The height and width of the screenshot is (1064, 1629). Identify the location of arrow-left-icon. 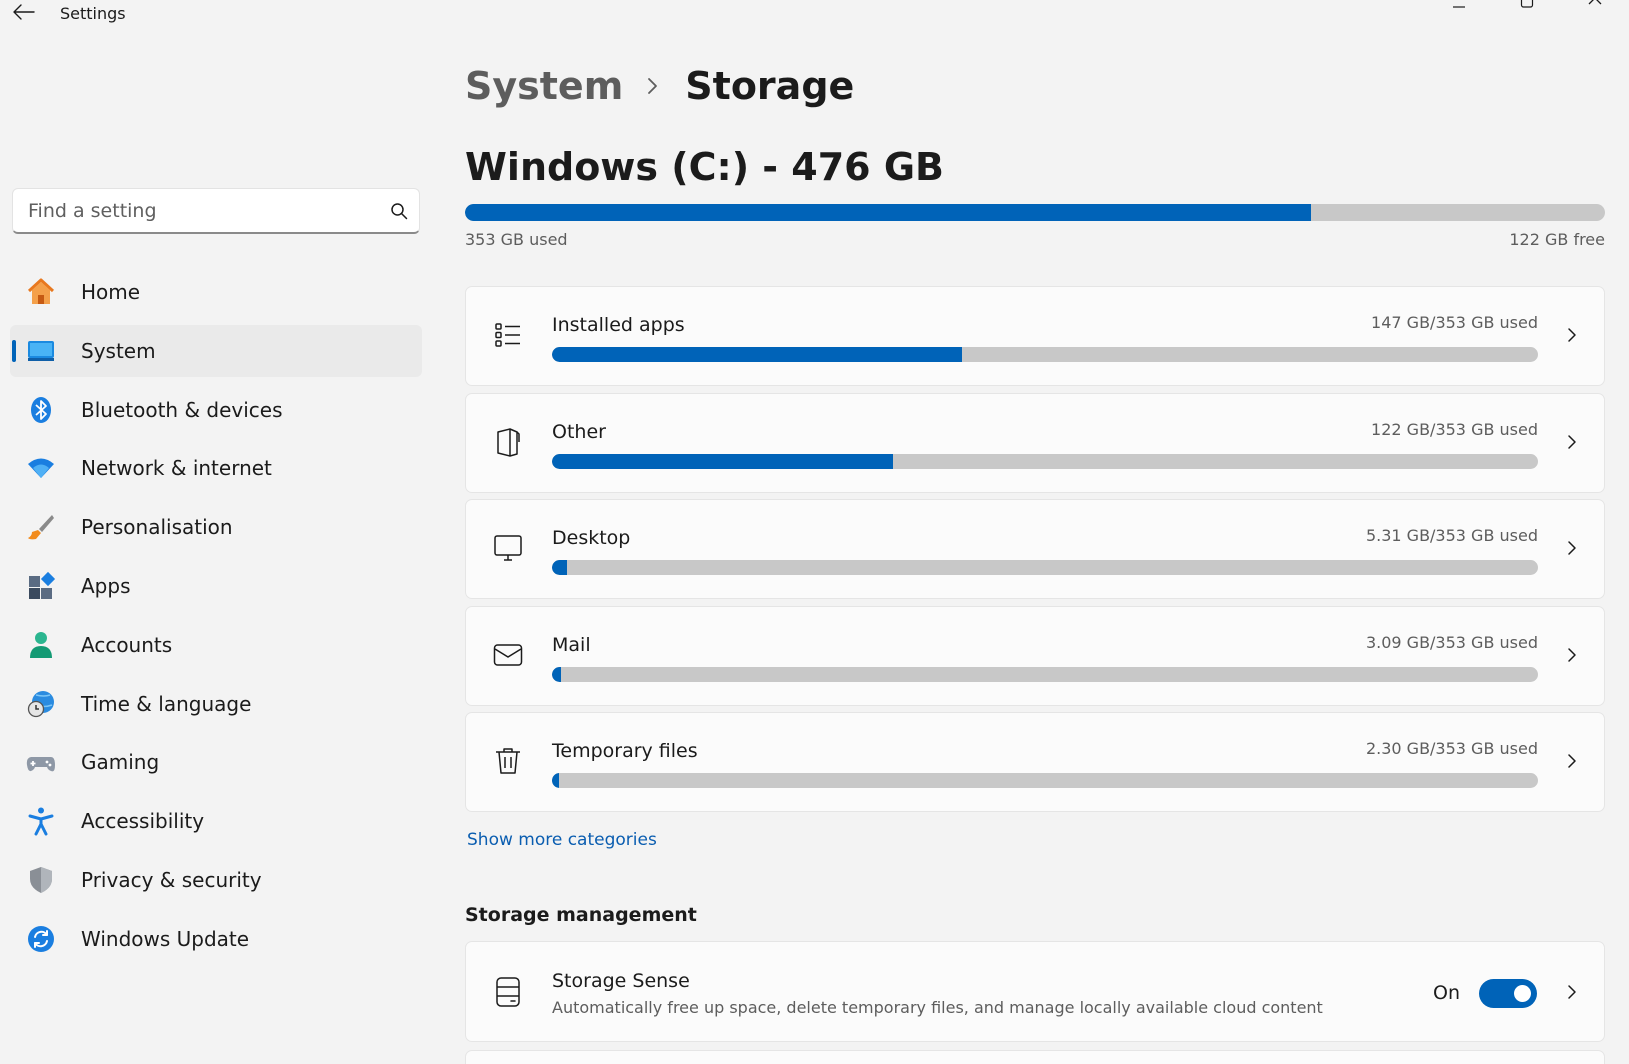
(24, 14).